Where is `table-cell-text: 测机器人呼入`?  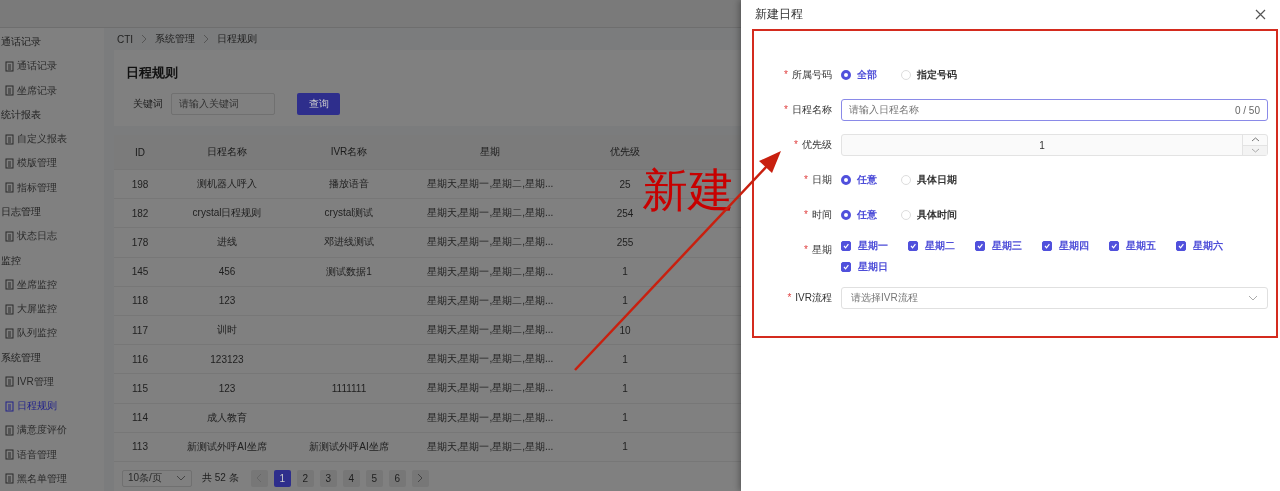
table-cell-text: 测机器人呼入 is located at coordinates (227, 184).